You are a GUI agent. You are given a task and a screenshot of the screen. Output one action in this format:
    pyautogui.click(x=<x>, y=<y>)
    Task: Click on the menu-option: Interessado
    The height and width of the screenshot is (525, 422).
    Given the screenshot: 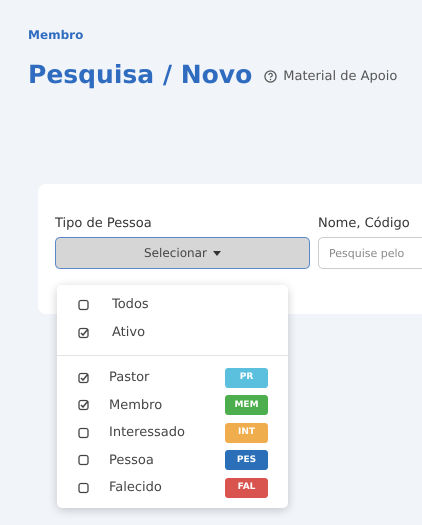 What is the action you would take?
    pyautogui.click(x=157, y=432)
    